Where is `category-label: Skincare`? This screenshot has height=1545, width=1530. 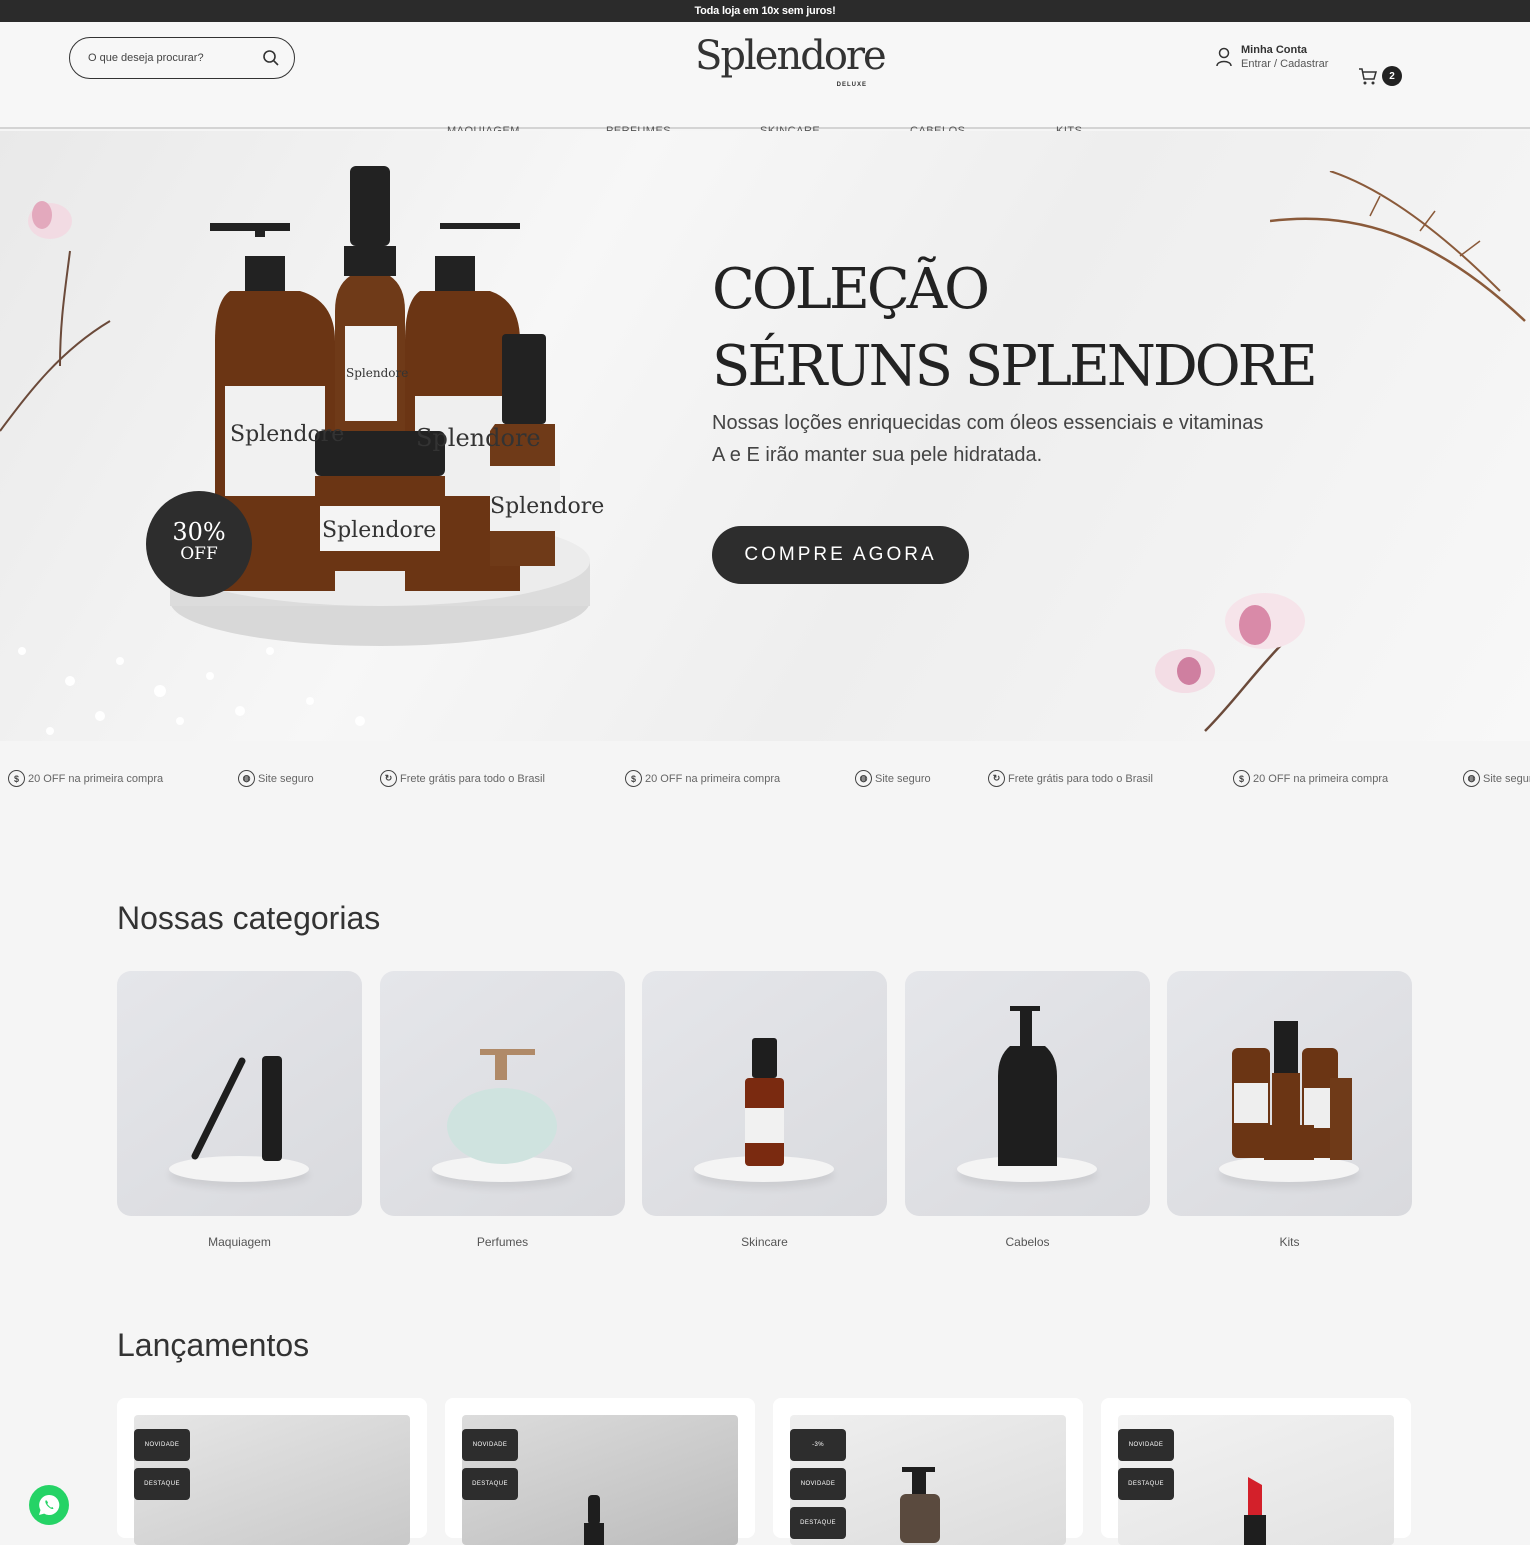 category-label: Skincare is located at coordinates (764, 1242).